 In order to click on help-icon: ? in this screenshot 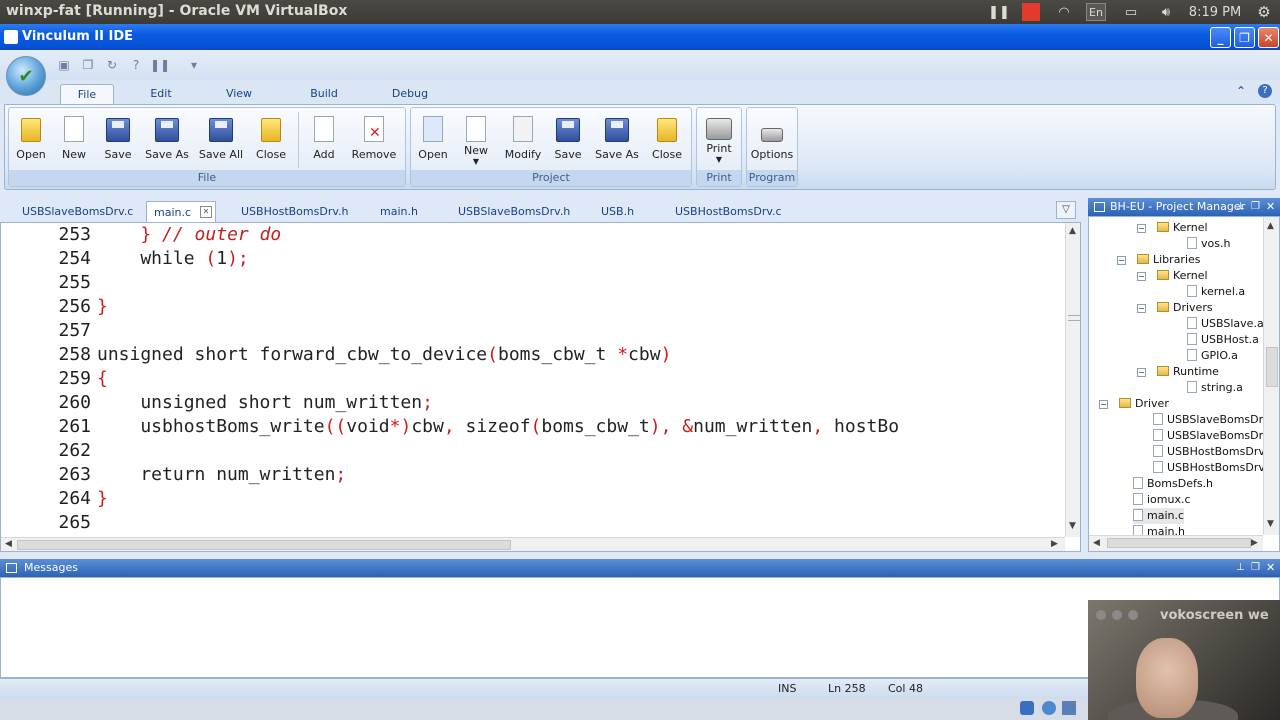, I will do `click(1265, 91)`.